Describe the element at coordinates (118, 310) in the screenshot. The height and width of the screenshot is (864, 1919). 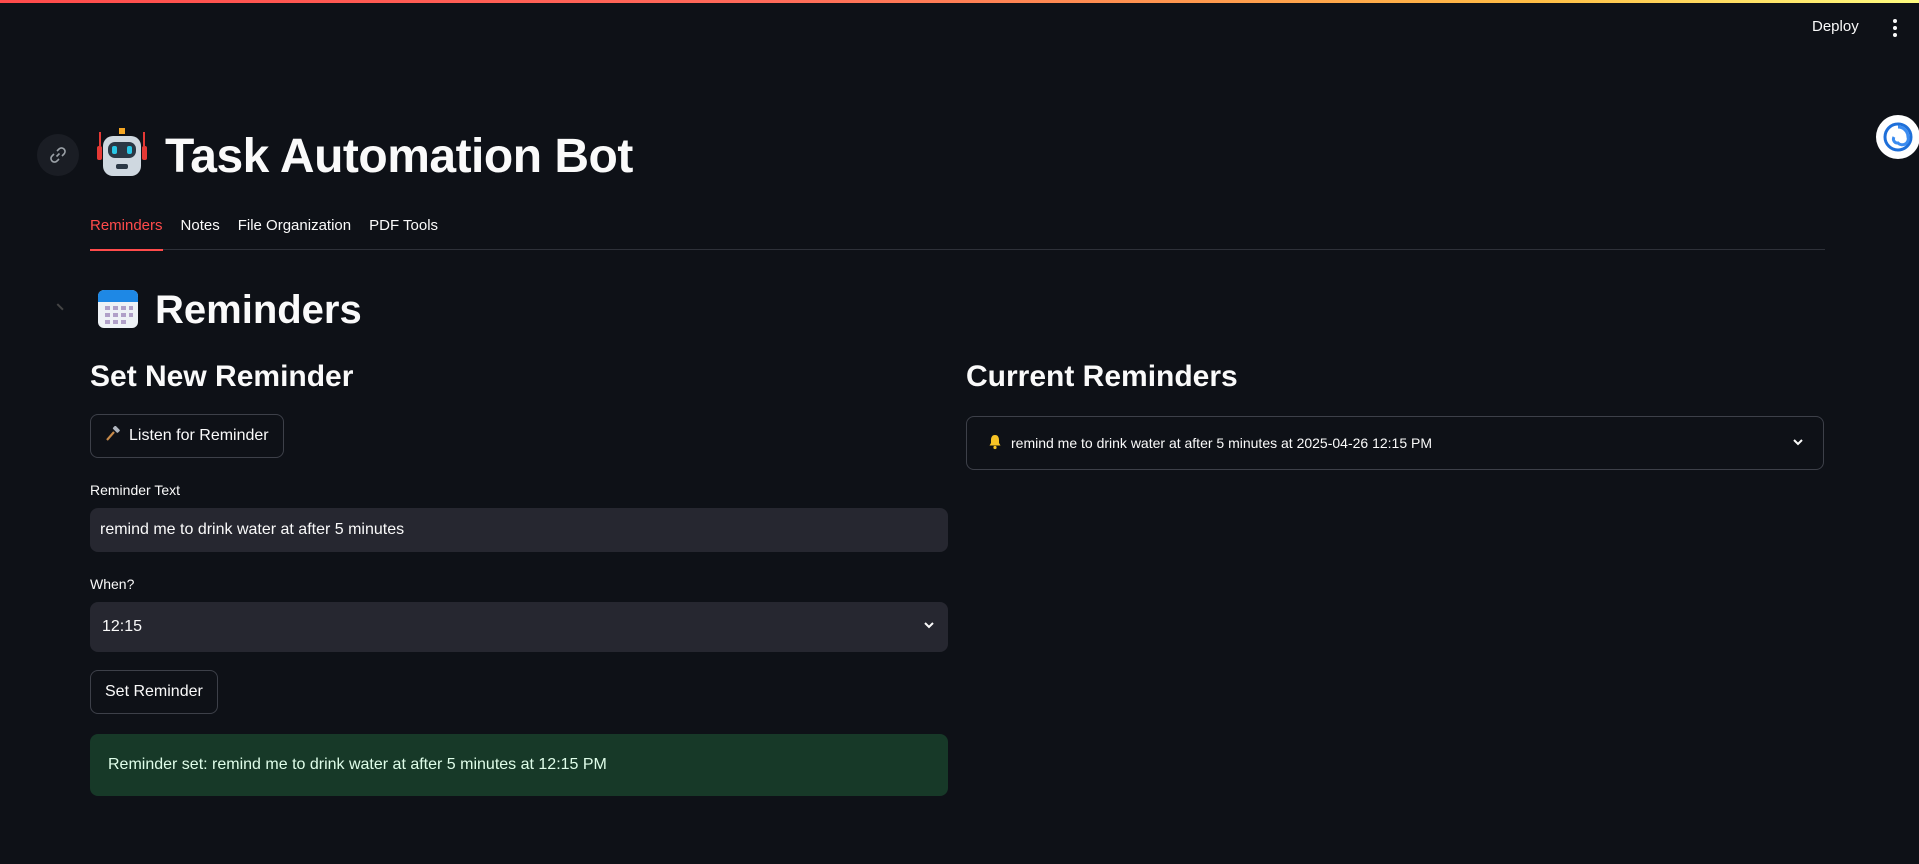
I see `calendar-icon` at that location.